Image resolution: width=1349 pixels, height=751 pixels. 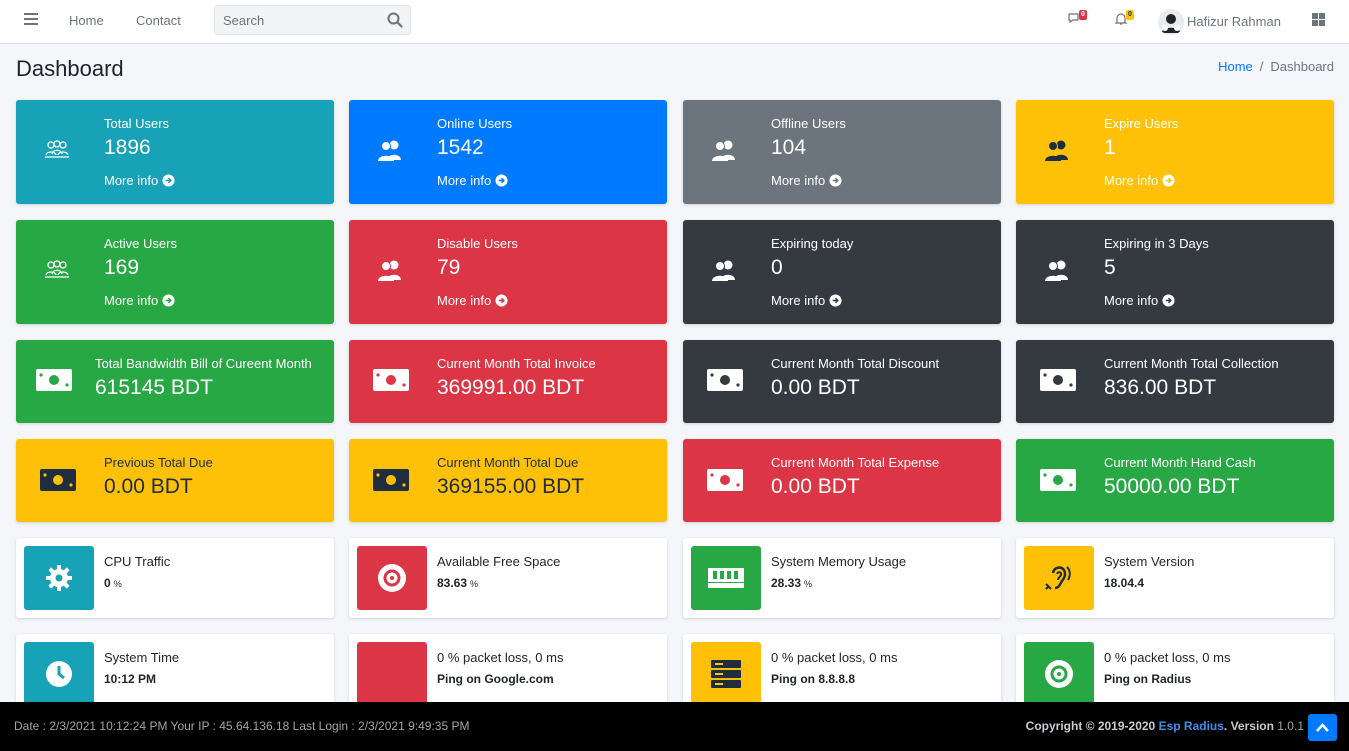 What do you see at coordinates (140, 243) in the screenshot?
I see `stat-label: Active Users` at bounding box center [140, 243].